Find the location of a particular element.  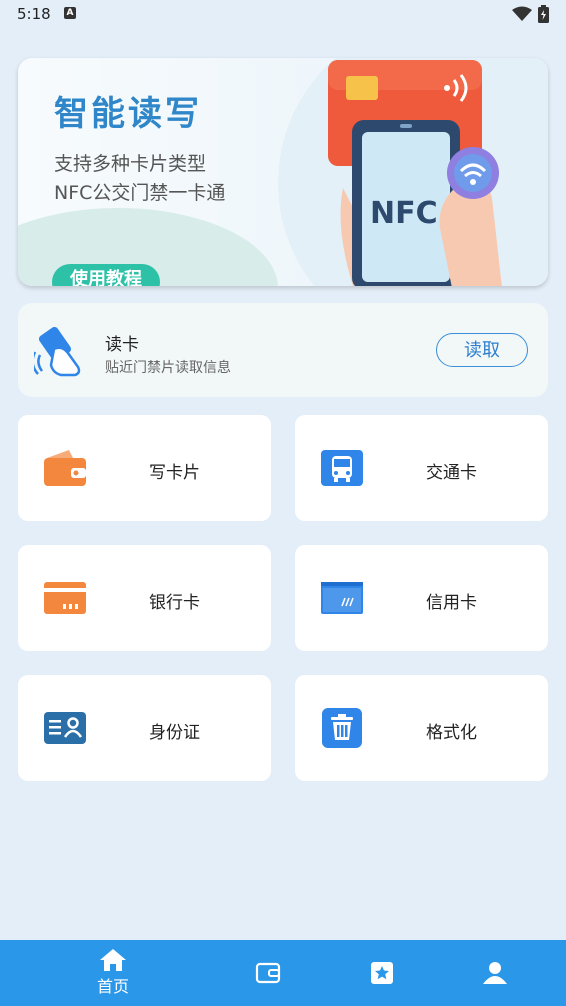

wifi-icon is located at coordinates (522, 13).